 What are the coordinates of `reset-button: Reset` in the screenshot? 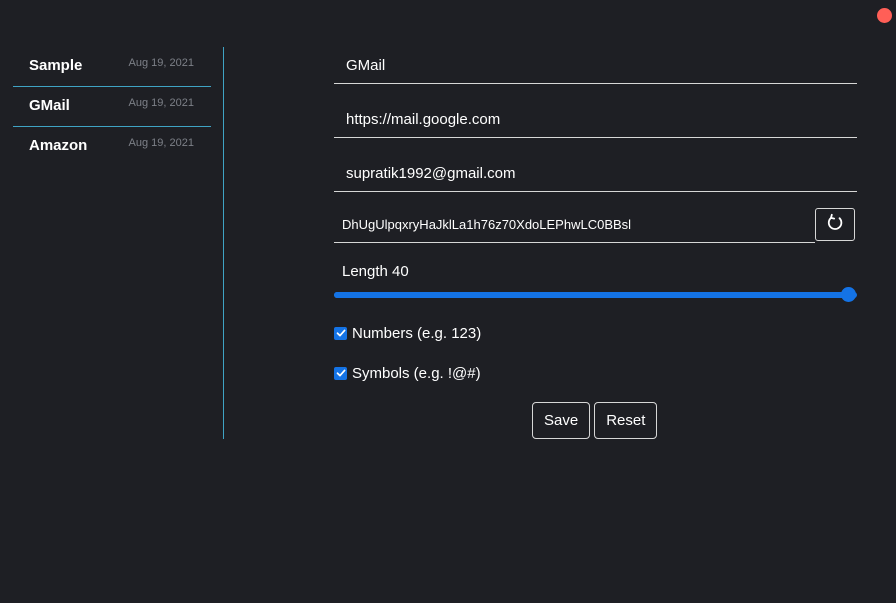 It's located at (626, 420).